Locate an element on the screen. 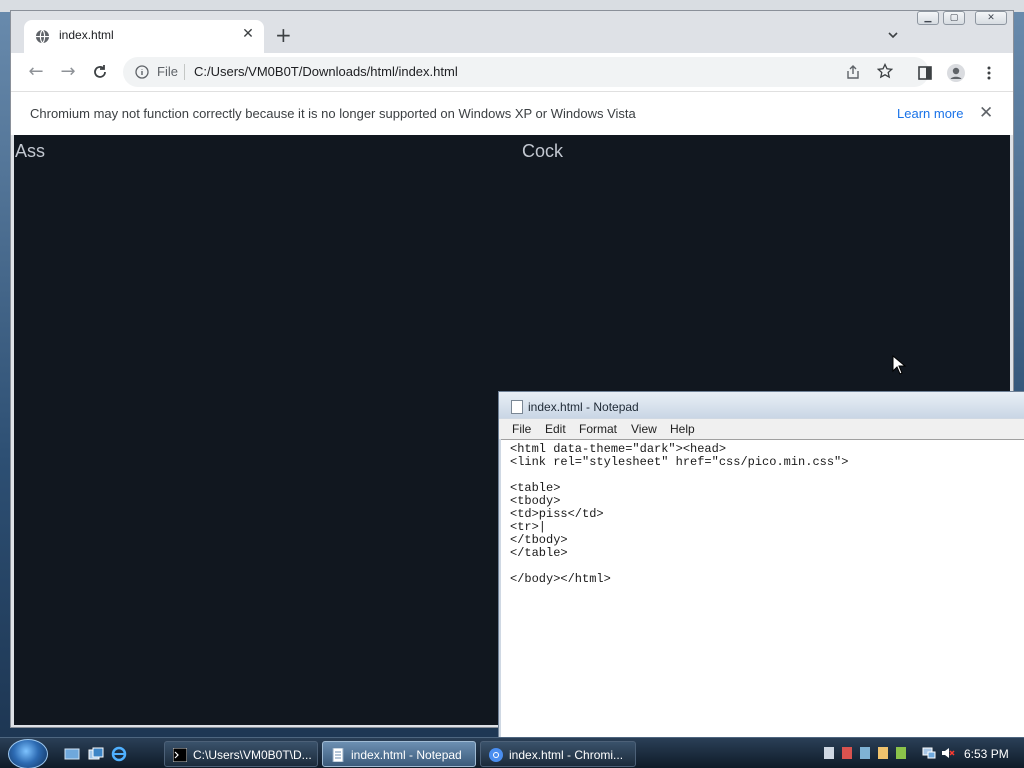 Image resolution: width=1024 pixels, height=768 pixels. tab-strip: index.html ✕ + ▁ ▢ ✕ is located at coordinates (512, 32).